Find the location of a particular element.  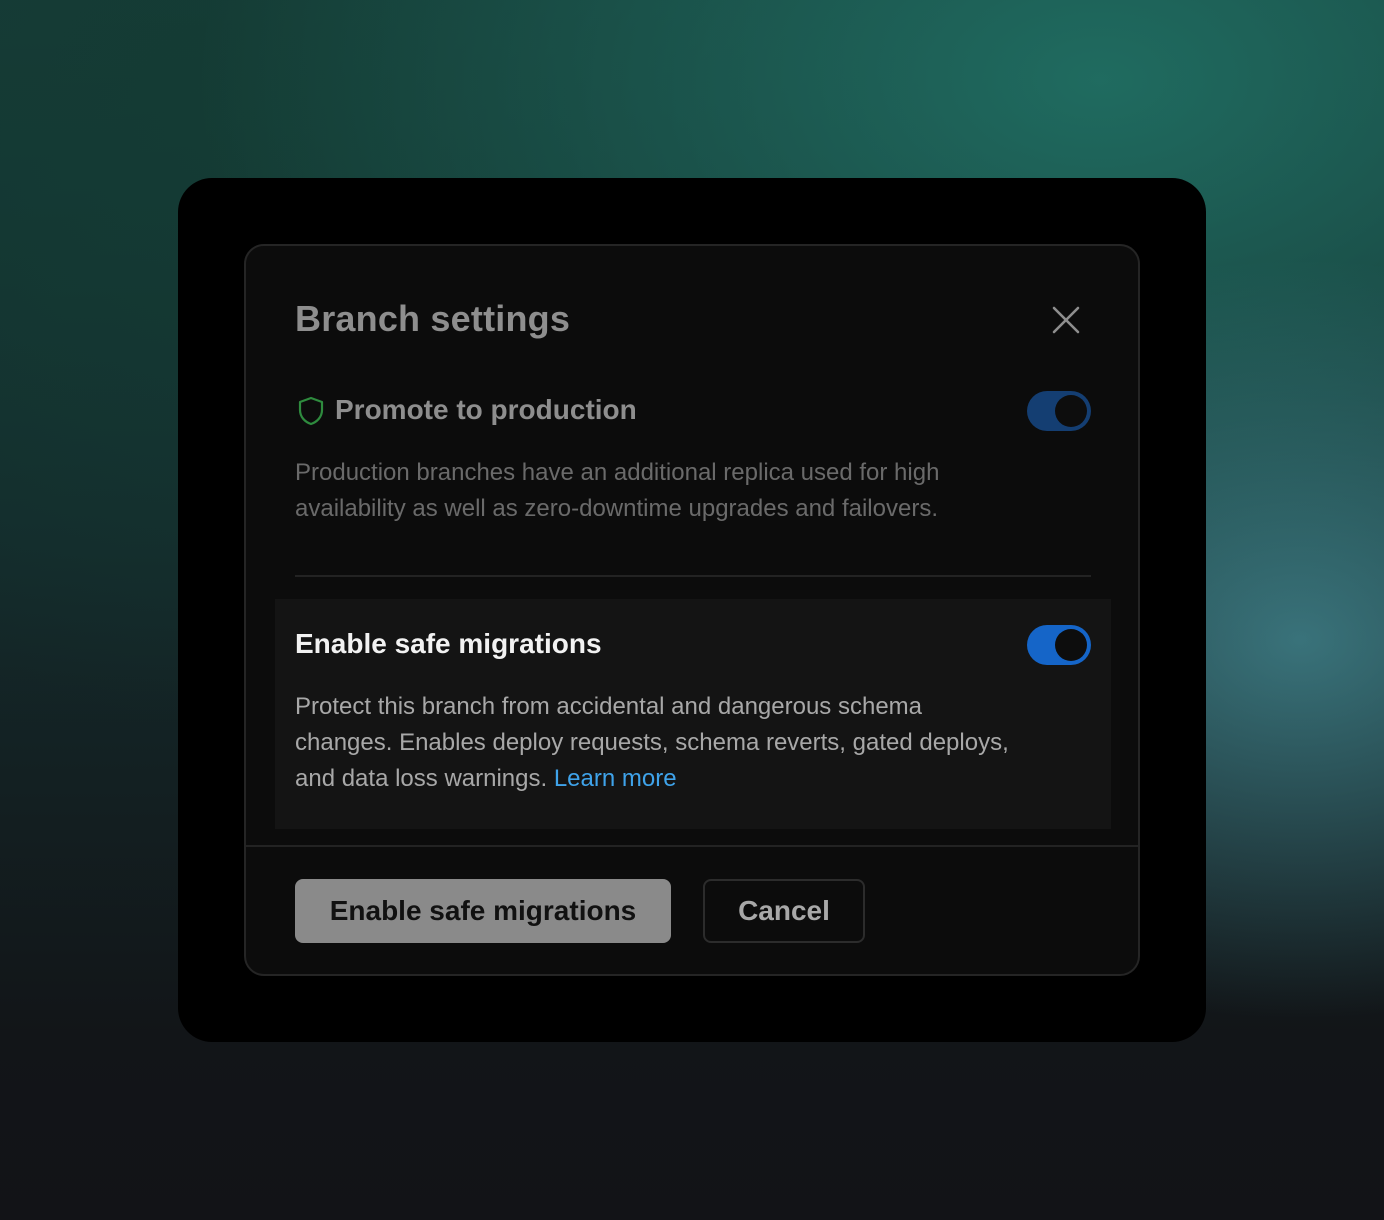

safe-migrations-title: Enable safe migrations is located at coordinates (448, 643).